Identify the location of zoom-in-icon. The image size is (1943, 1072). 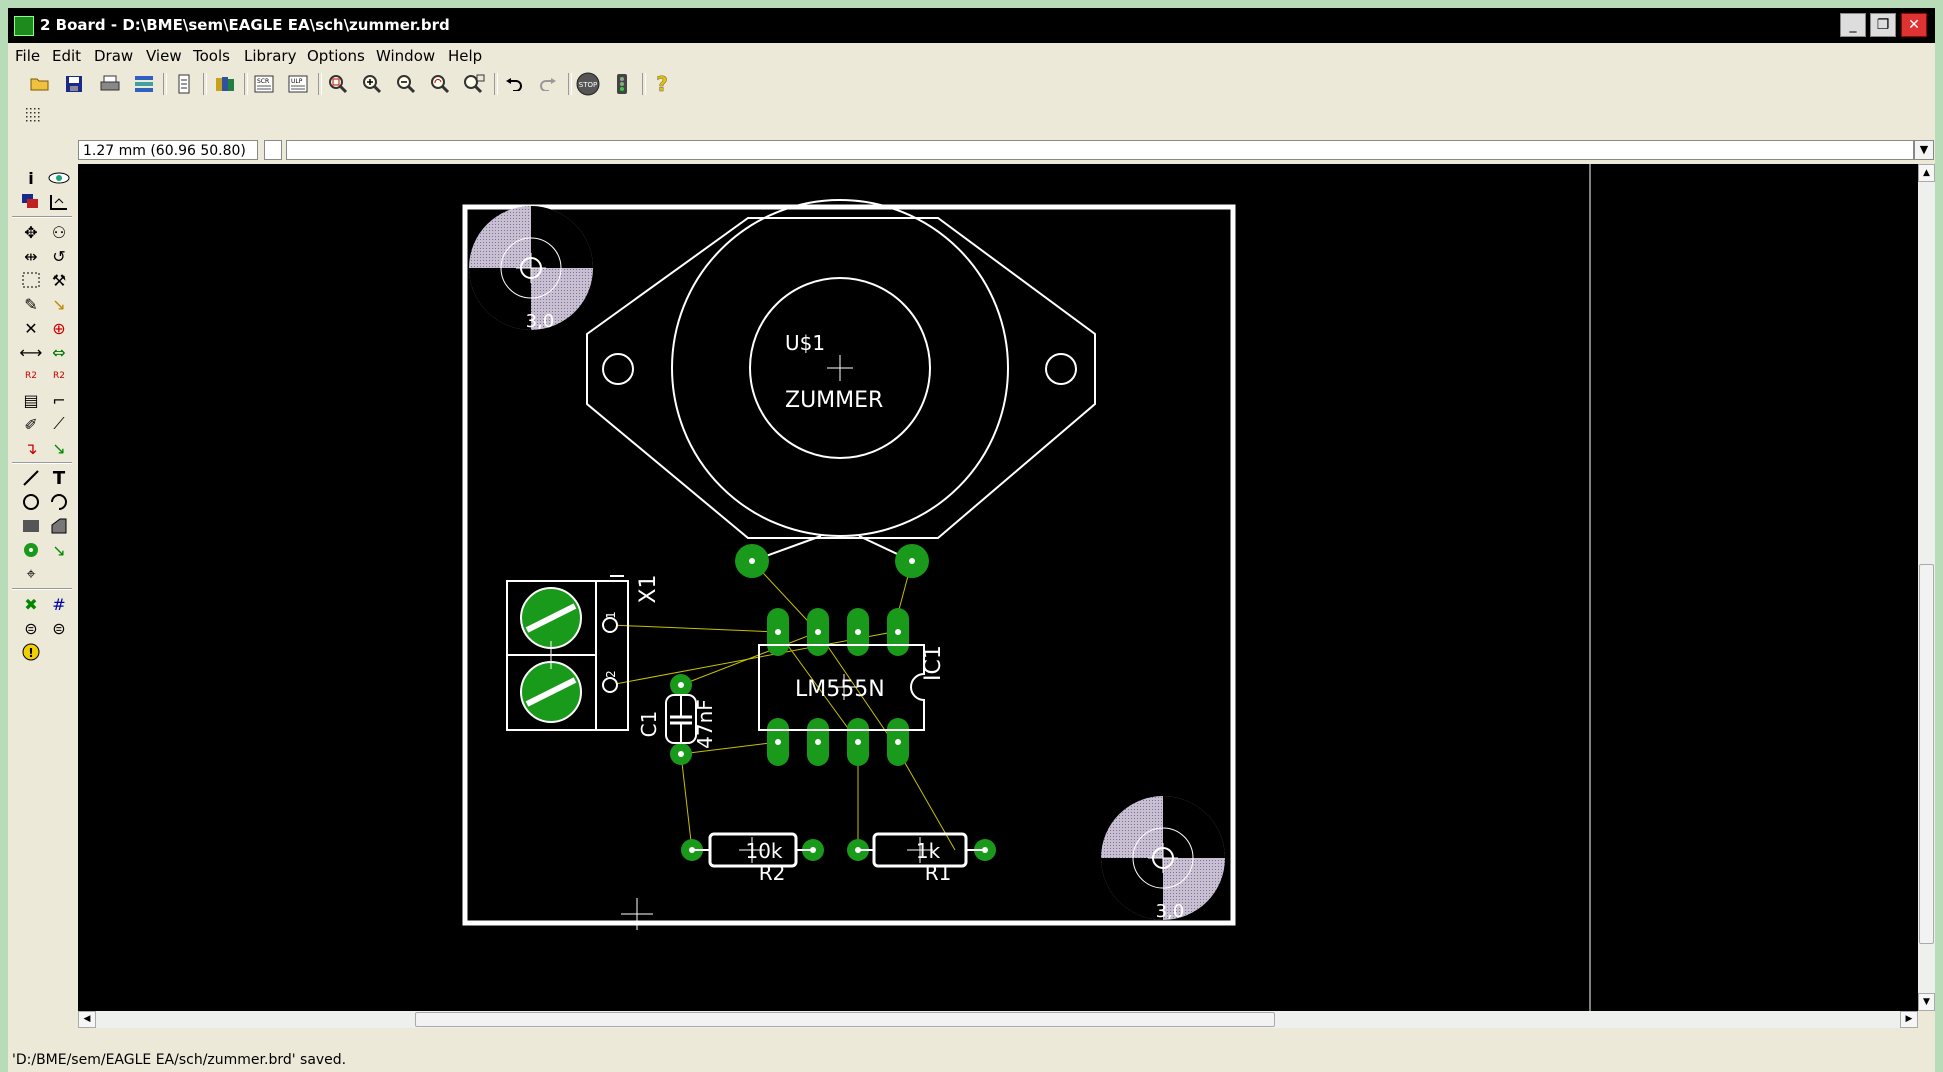
(372, 84).